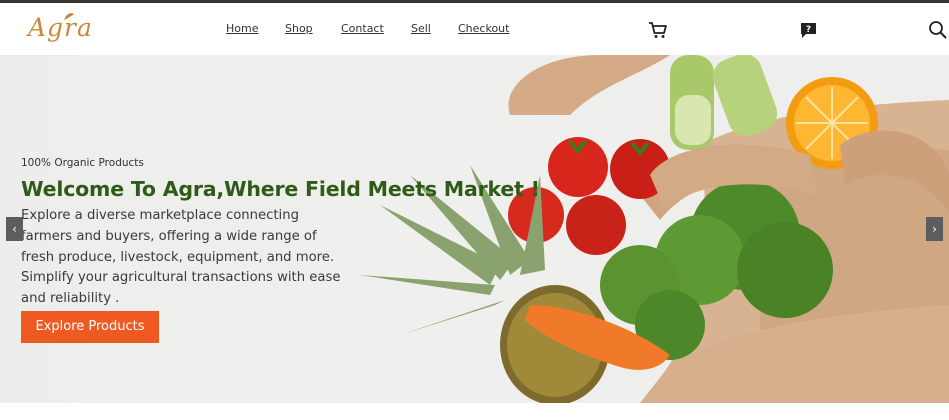  What do you see at coordinates (82, 163) in the screenshot?
I see `hero-subtitle: 100% Organic Products` at bounding box center [82, 163].